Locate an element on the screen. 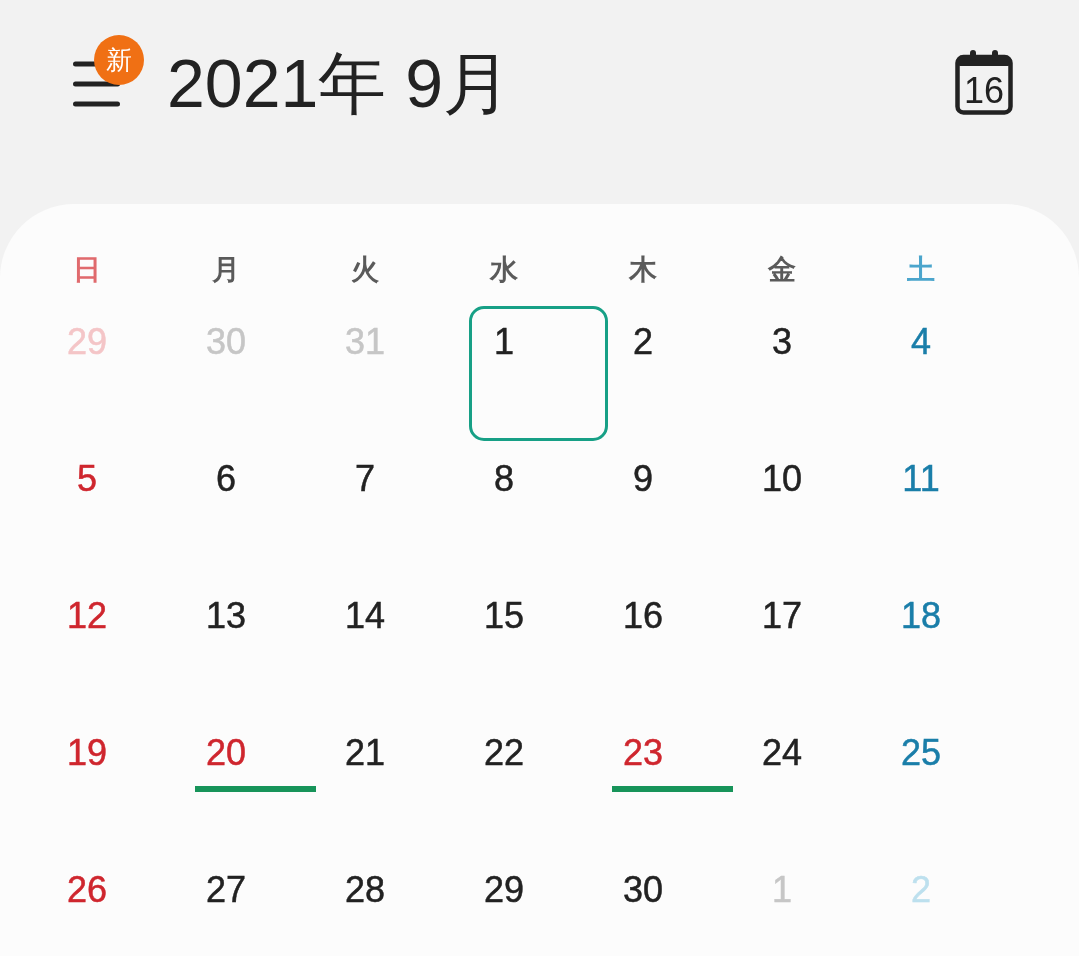 The image size is (1079, 956). day-number: 14 is located at coordinates (365, 616).